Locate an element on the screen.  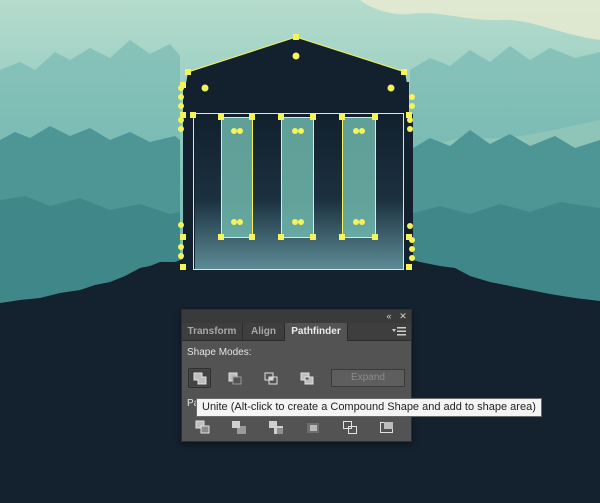
shape-modes-label: Shape Modes: is located at coordinates (219, 352).